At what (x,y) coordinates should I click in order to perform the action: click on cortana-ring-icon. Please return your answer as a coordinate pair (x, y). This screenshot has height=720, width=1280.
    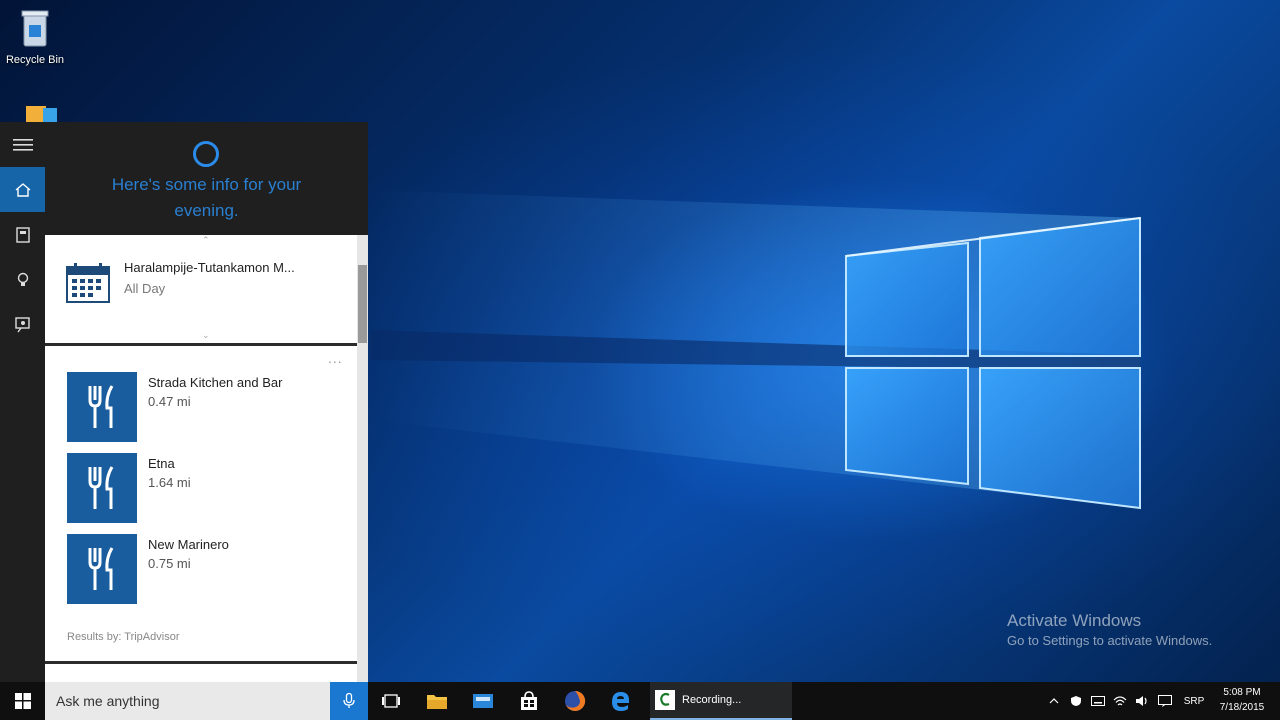
    Looking at the image, I should click on (206, 154).